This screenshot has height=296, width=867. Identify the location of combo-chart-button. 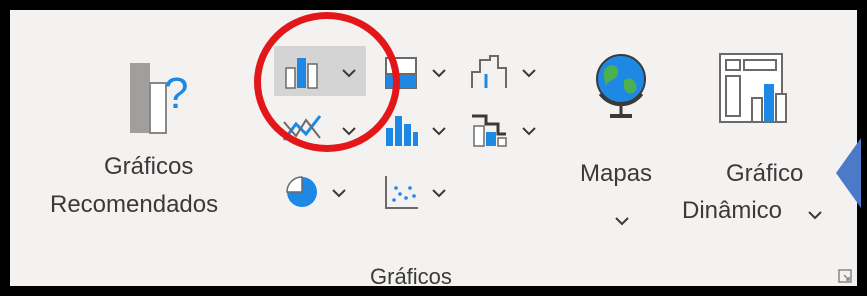
(507, 130).